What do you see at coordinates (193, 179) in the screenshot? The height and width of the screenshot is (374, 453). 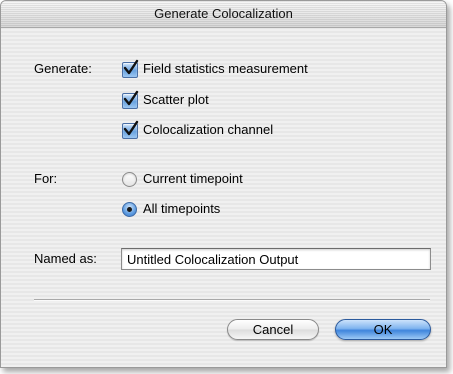 I see `current-timepoint-label: Current timepoint` at bounding box center [193, 179].